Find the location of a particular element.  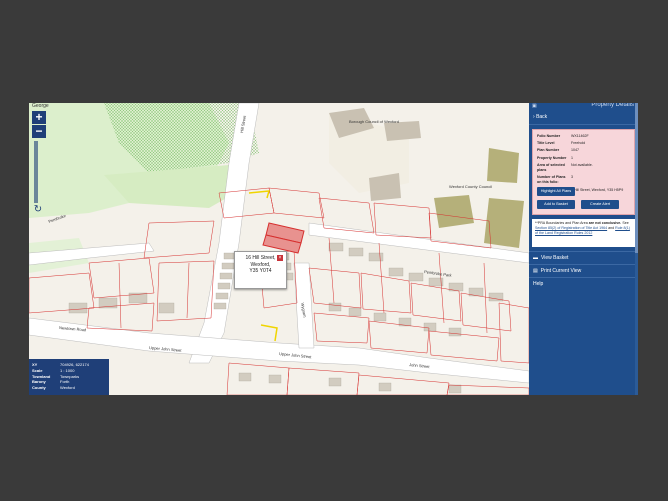

detail-row: Folio Number WX11462F is located at coordinates (580, 136).